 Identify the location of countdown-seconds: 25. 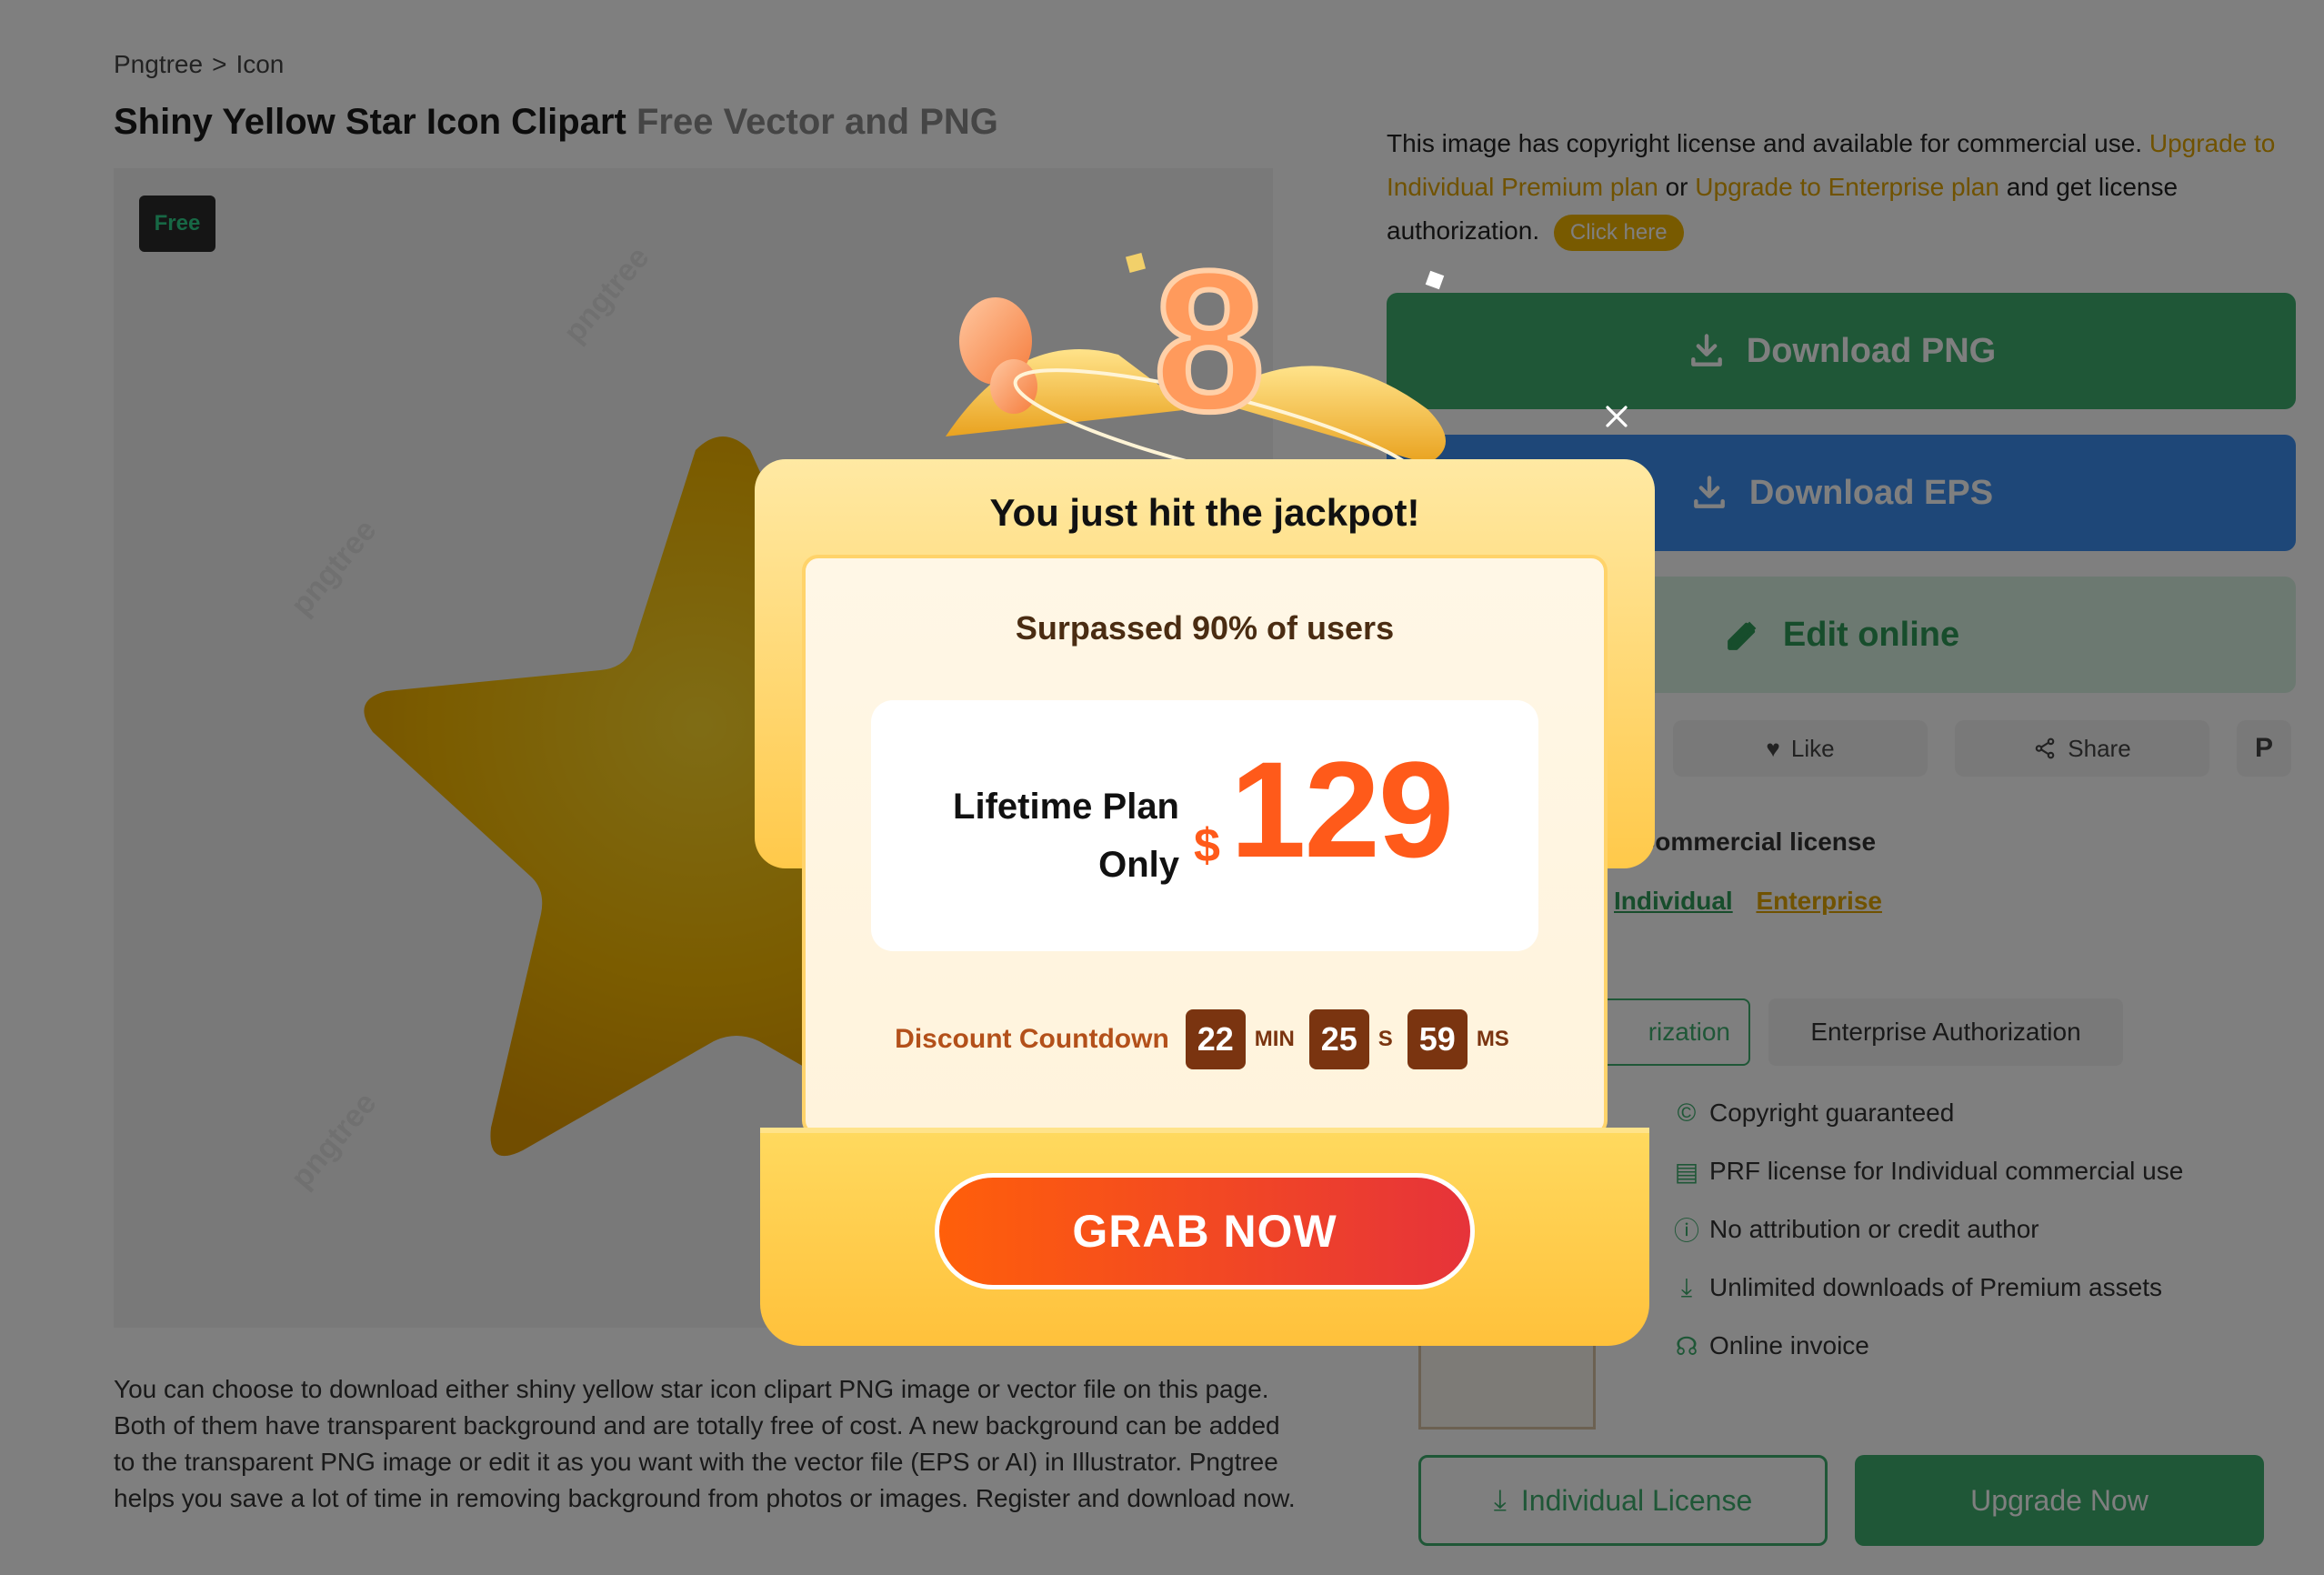
(1339, 1039).